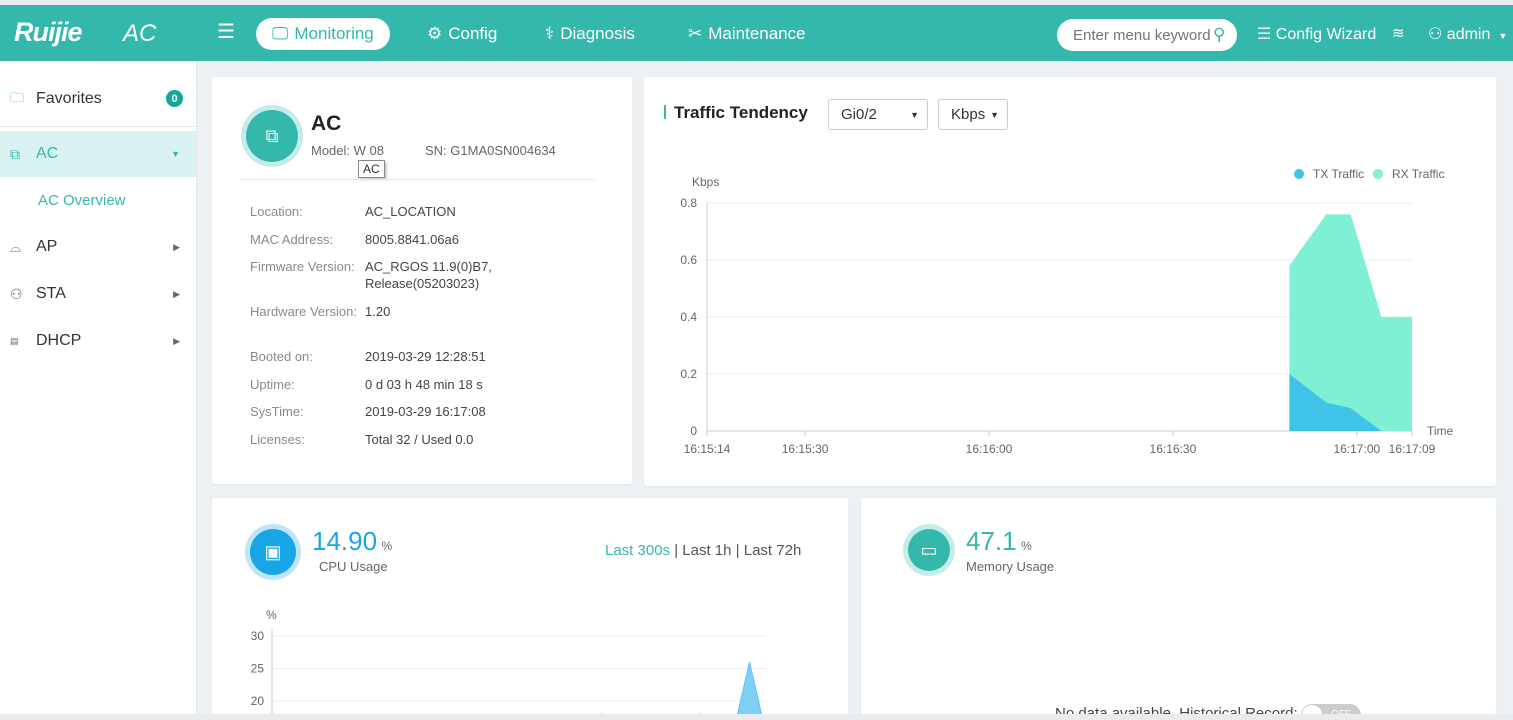 This screenshot has height=720, width=1513. I want to click on nav-maintenance: ✂ Maintenance, so click(747, 34).